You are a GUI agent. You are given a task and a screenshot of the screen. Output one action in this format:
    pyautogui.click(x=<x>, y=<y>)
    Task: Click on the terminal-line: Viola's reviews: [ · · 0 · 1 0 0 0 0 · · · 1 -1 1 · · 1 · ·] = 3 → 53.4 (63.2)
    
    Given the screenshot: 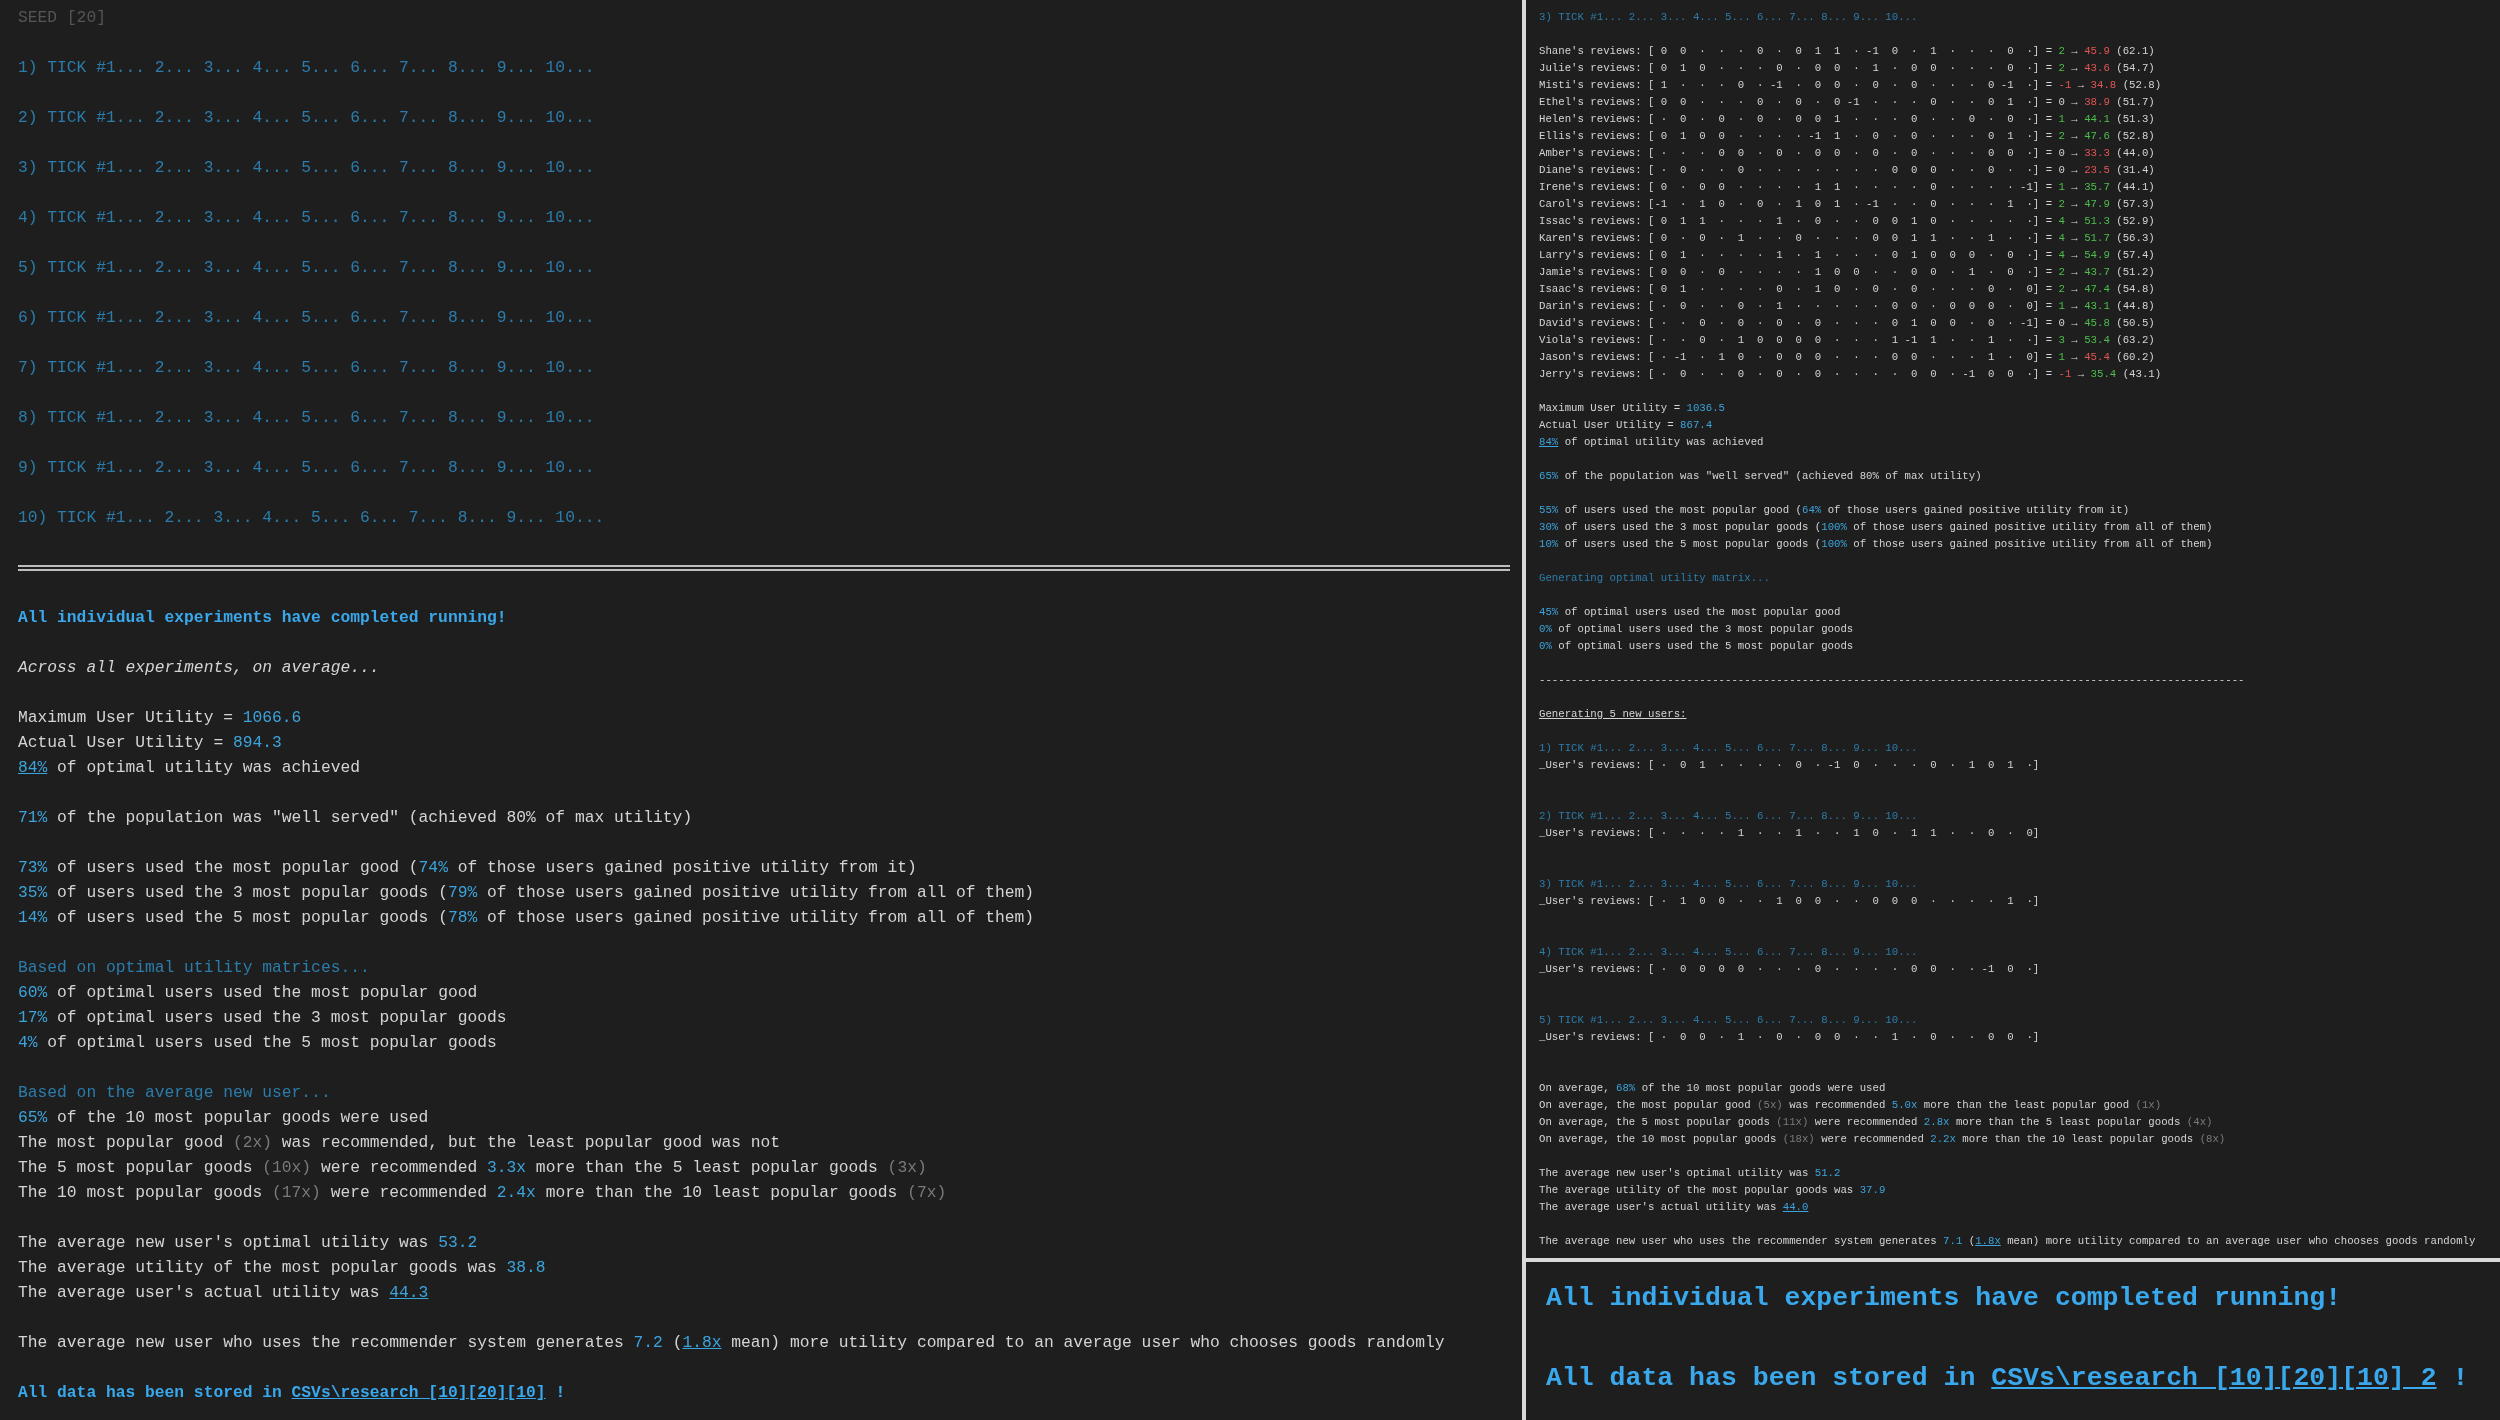 What is the action you would take?
    pyautogui.click(x=1847, y=340)
    